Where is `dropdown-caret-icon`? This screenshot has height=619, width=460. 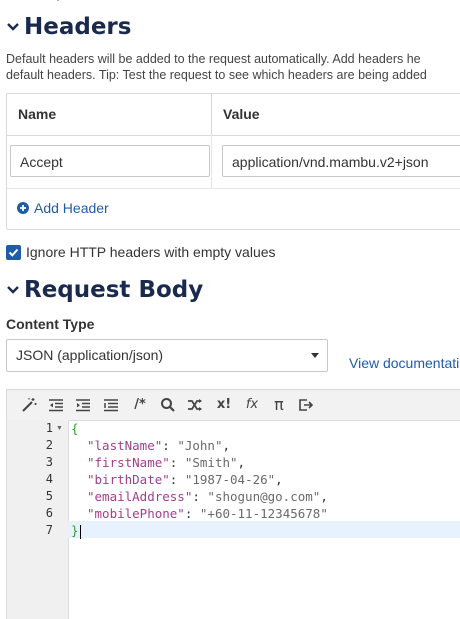 dropdown-caret-icon is located at coordinates (315, 355).